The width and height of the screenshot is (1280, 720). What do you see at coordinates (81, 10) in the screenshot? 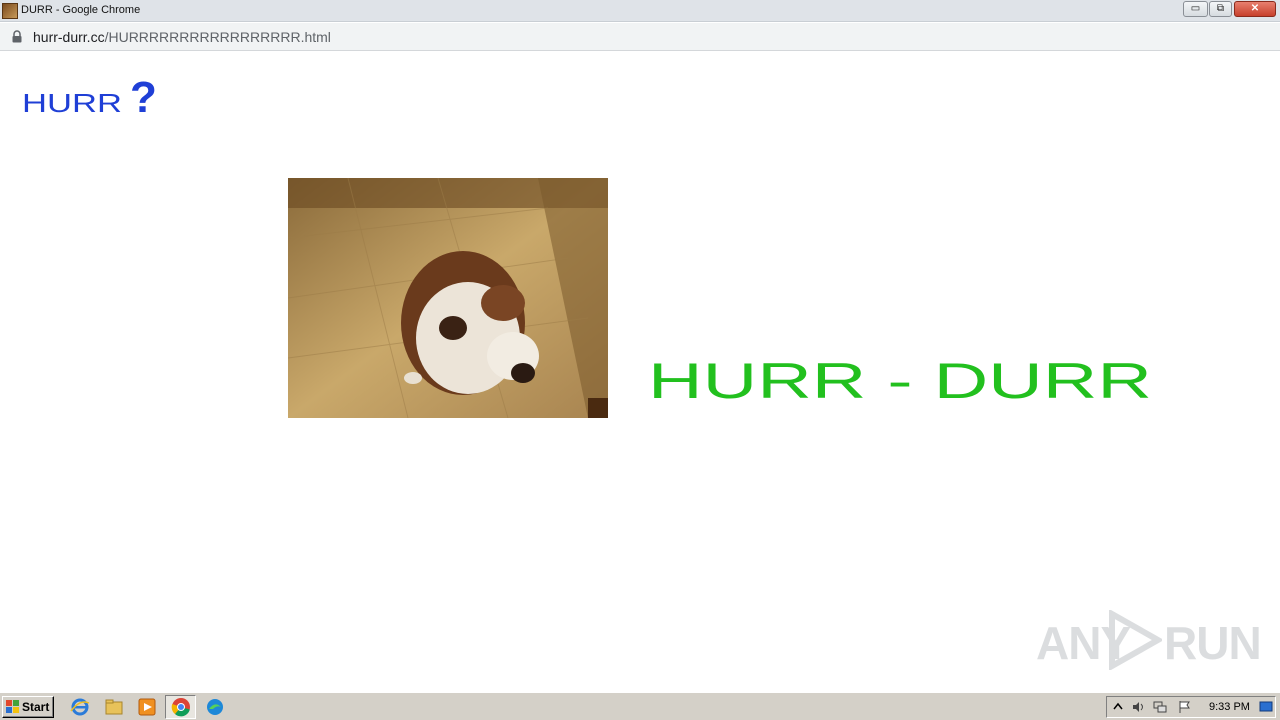
I see `window-title: DURR - Google Chrome` at bounding box center [81, 10].